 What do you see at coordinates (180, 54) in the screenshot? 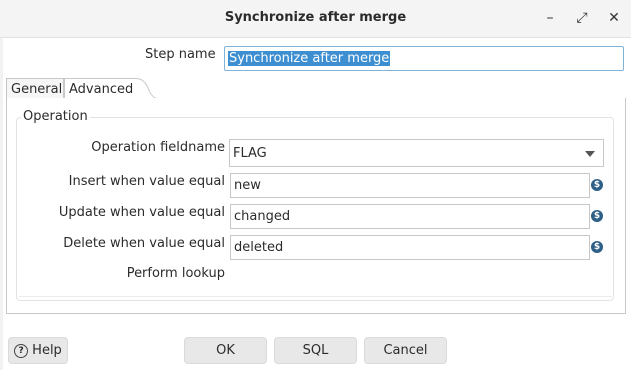
I see `step-name-label: Step name` at bounding box center [180, 54].